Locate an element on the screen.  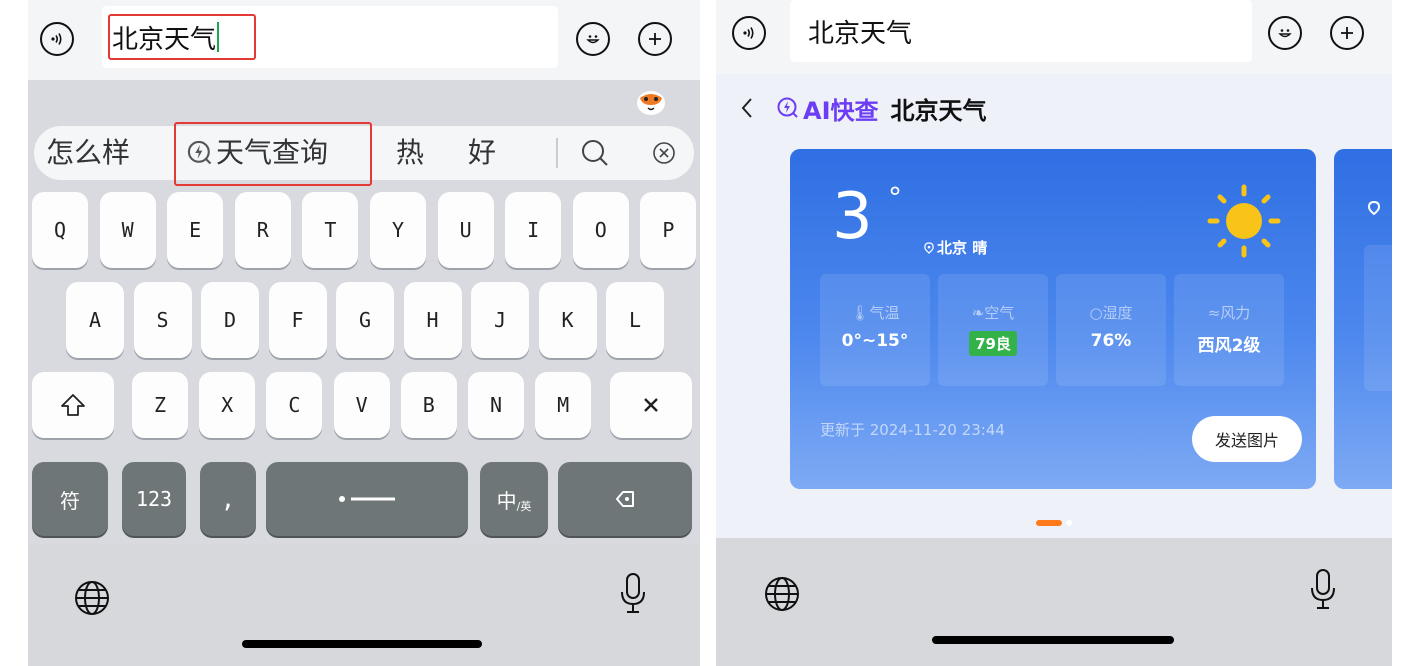
backspace-key is located at coordinates (625, 499).